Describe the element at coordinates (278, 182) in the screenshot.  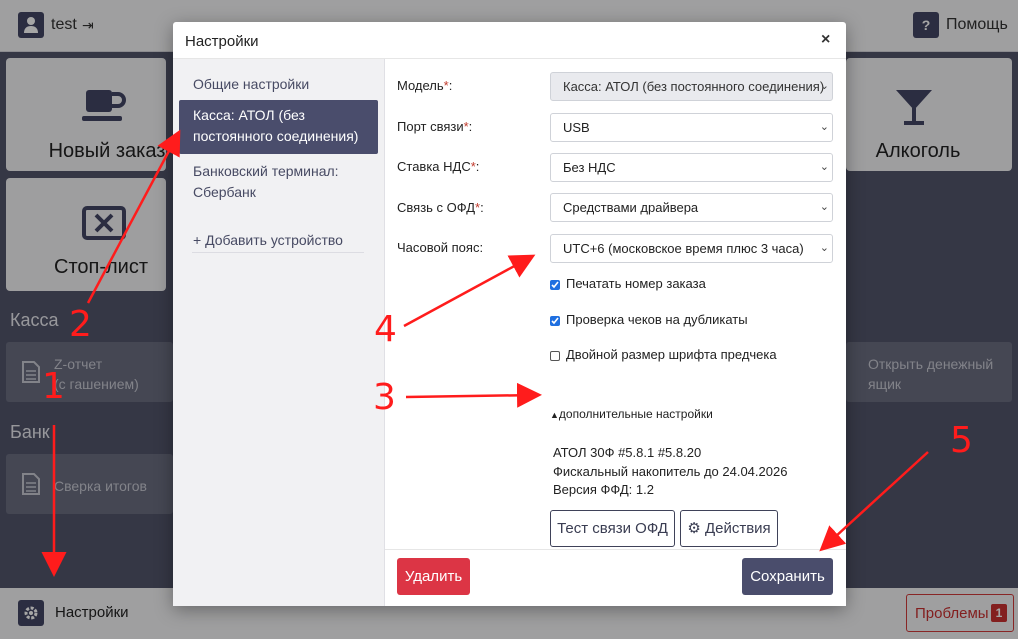
I see `sidebar-item-bank-terminal: Банковский терминал: Сбербанк` at that location.